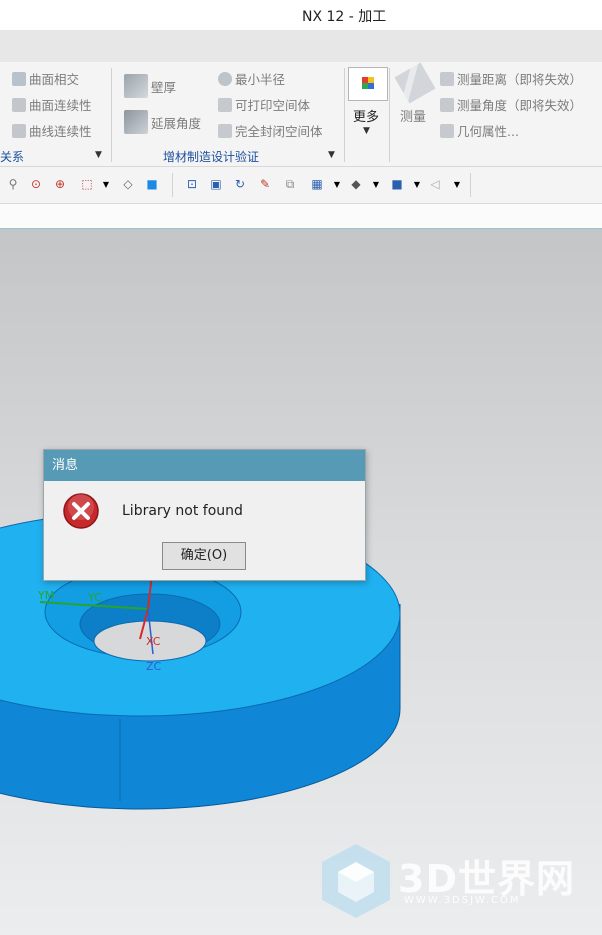 The height and width of the screenshot is (935, 602). What do you see at coordinates (435, 184) in the screenshot?
I see `section-view-icon: ◁` at bounding box center [435, 184].